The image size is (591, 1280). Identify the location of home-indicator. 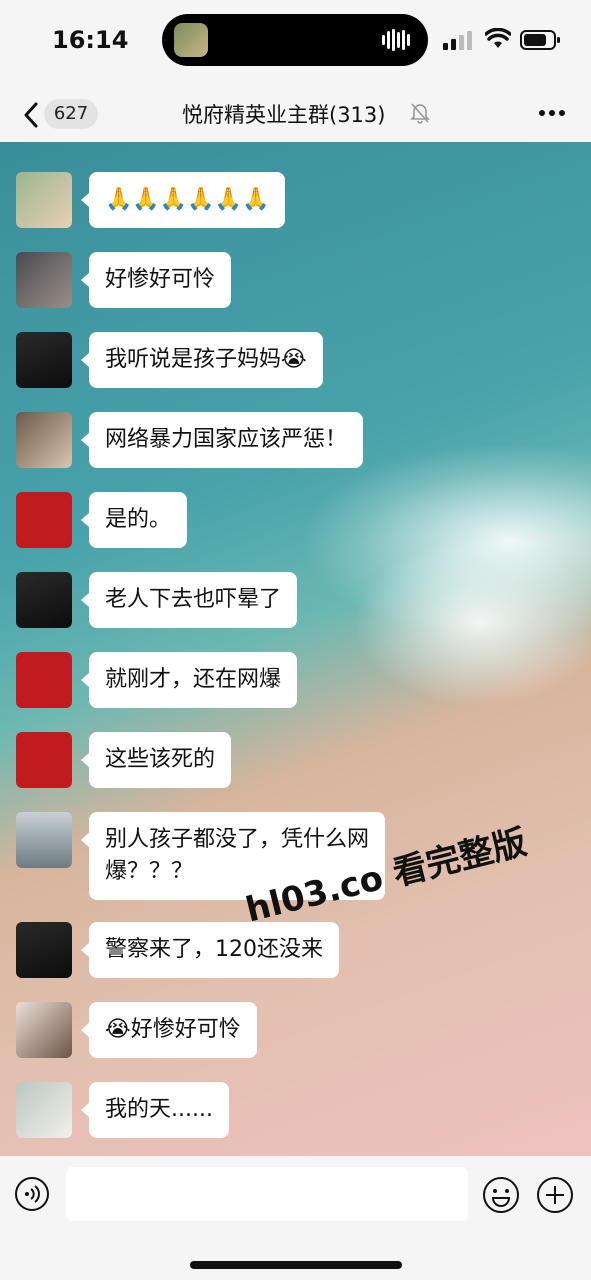
(296, 1265).